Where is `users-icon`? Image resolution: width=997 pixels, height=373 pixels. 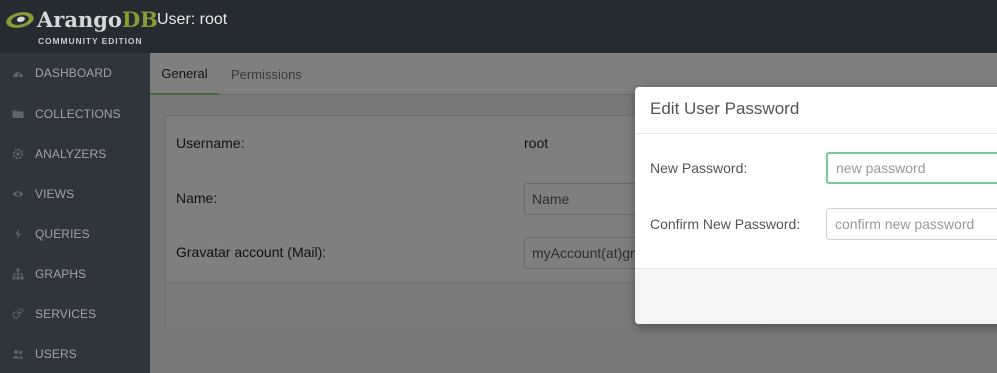 users-icon is located at coordinates (17, 354).